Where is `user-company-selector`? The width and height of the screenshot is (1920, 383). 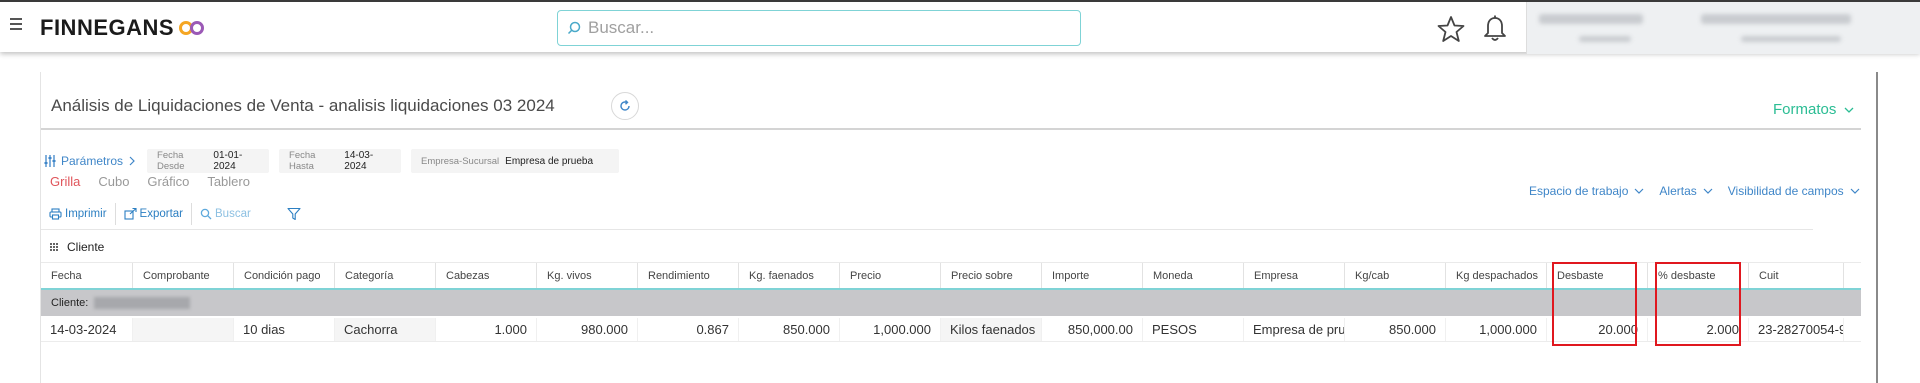
user-company-selector is located at coordinates (1723, 28).